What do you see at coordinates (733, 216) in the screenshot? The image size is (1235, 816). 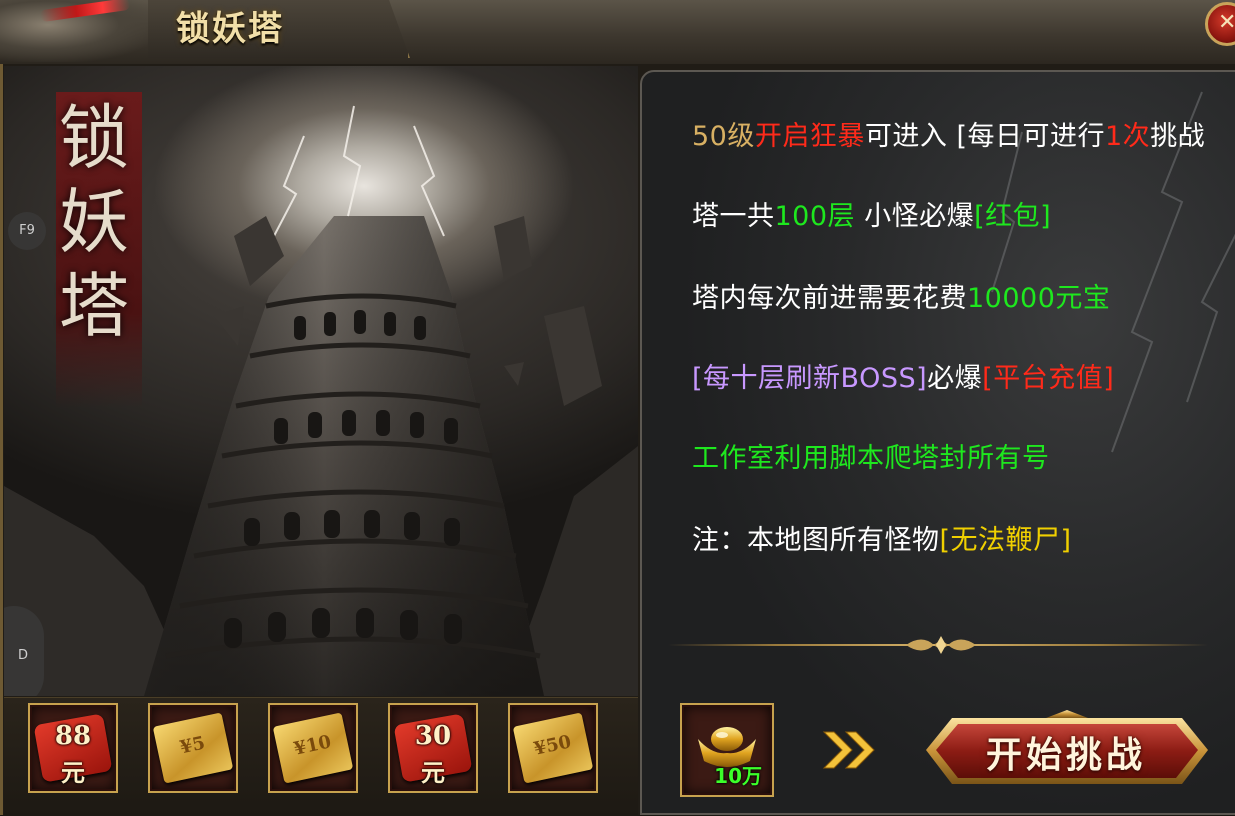 I see `floors-prefix: 塔一共` at bounding box center [733, 216].